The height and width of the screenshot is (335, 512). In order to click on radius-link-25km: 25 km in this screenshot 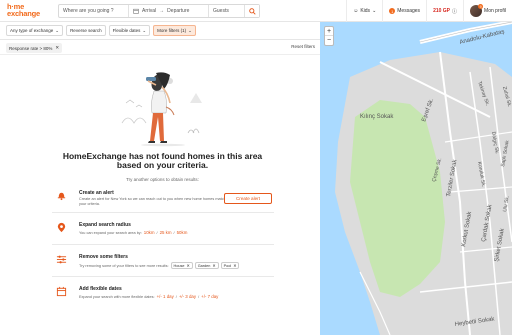, I will do `click(166, 232)`.